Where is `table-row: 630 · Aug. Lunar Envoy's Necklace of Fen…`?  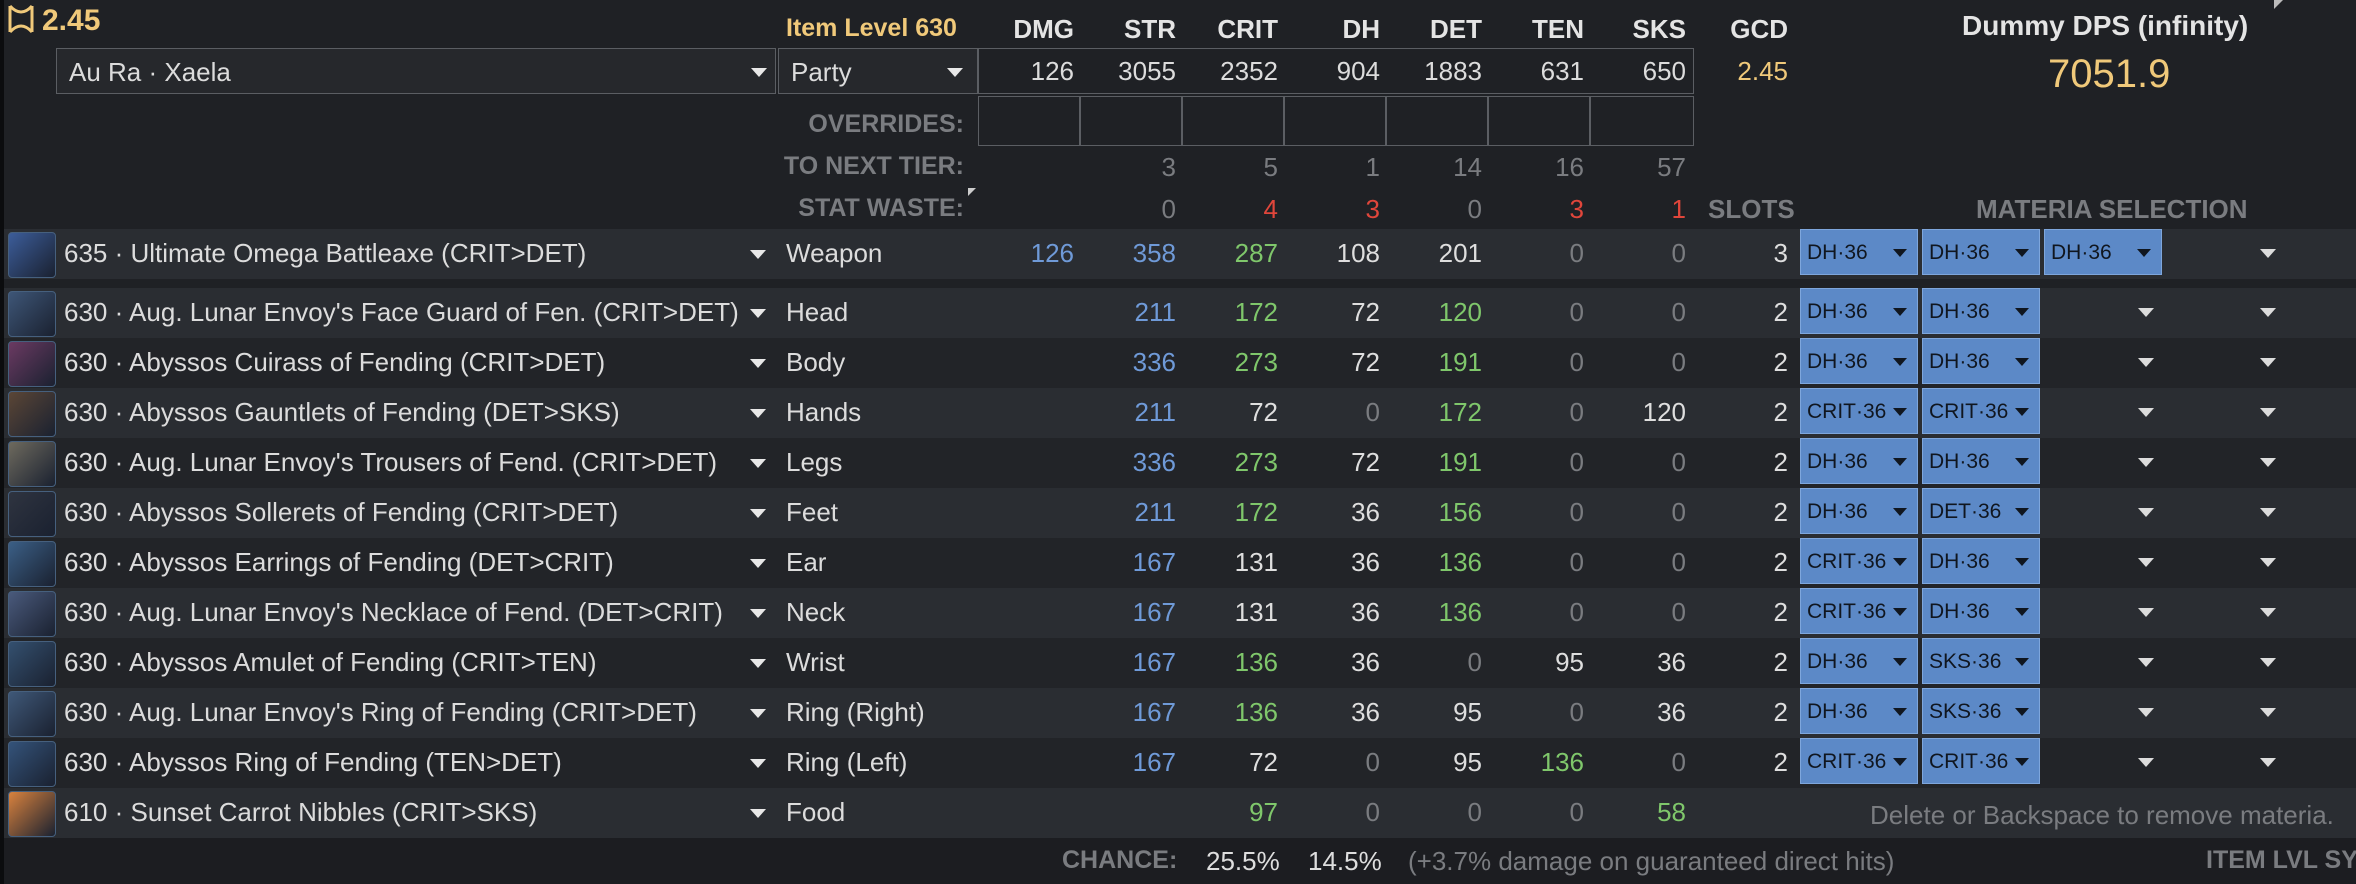
table-row: 630 · Aug. Lunar Envoy's Necklace of Fen… is located at coordinates (1180, 613).